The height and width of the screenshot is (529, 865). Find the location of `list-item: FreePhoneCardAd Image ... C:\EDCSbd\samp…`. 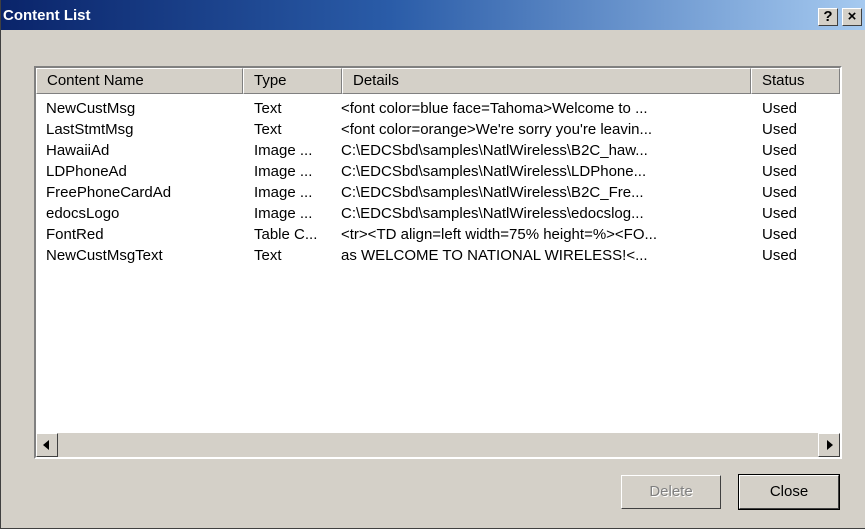

list-item: FreePhoneCardAd Image ... C:\EDCSbd\samp… is located at coordinates (438, 192).